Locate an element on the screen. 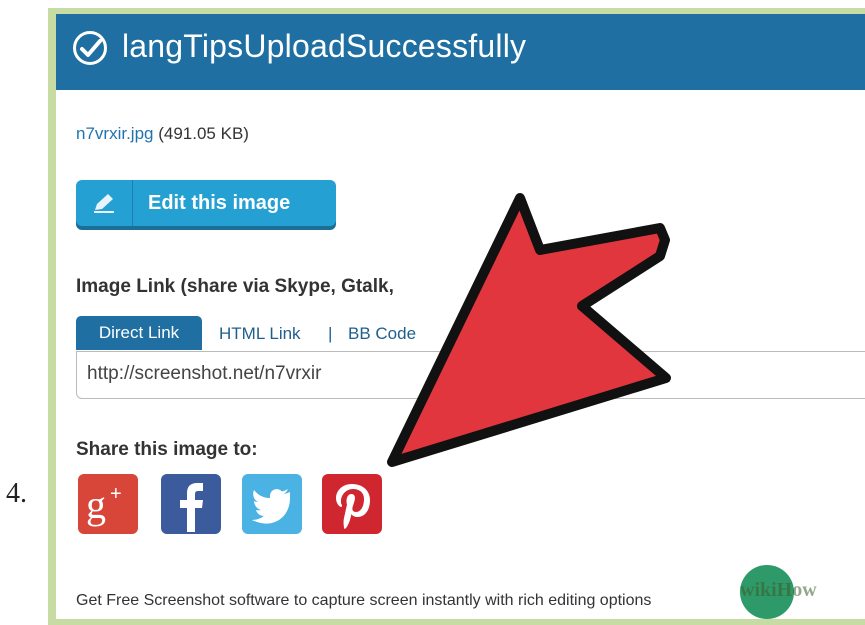  watermark-text: wikiHow is located at coordinates (778, 590).